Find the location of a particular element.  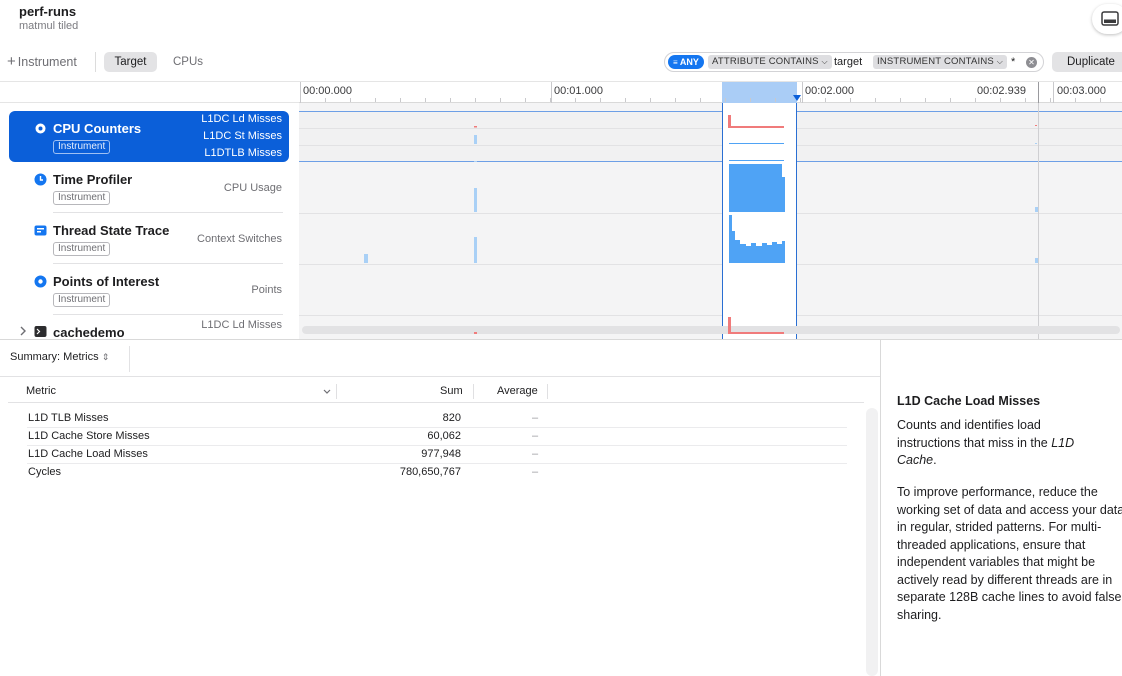

cachedemo-ld-miss-mark is located at coordinates (475, 333).